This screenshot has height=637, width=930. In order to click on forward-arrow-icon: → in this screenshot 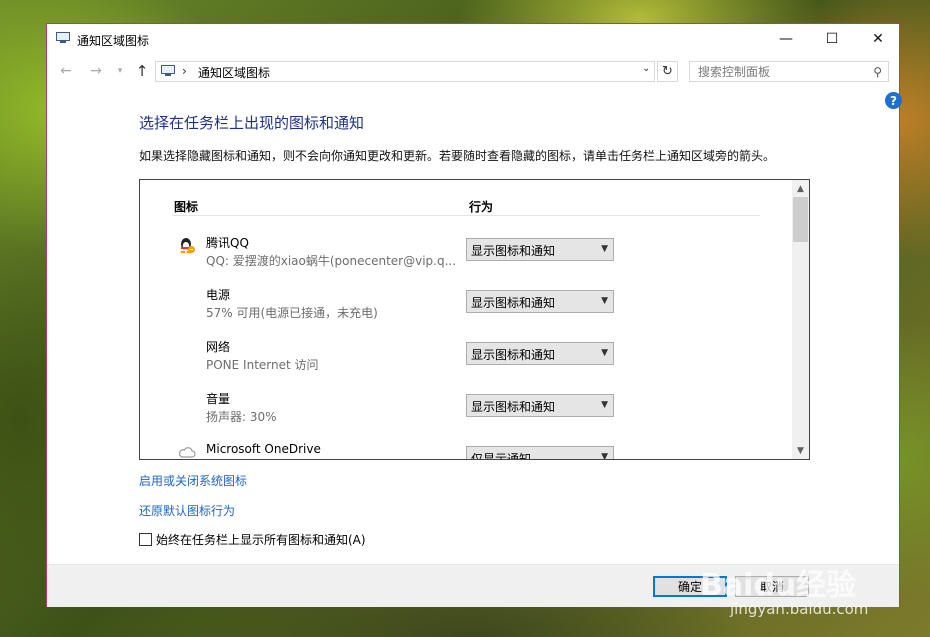, I will do `click(96, 71)`.